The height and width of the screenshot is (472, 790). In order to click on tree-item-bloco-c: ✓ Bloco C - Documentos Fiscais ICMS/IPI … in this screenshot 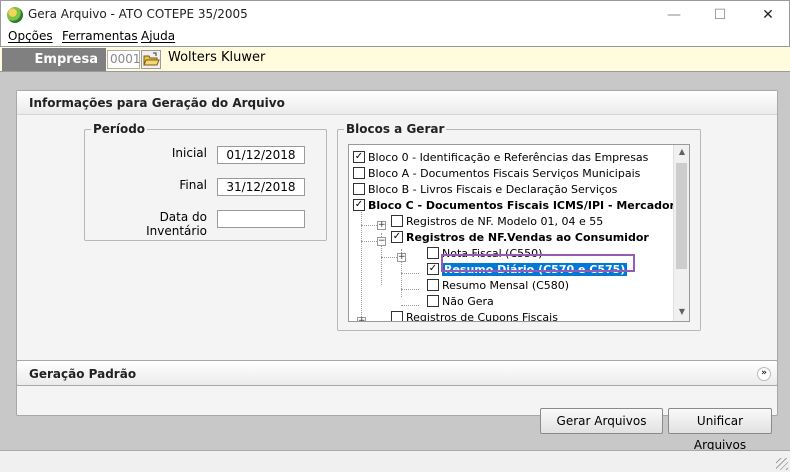, I will do `click(521, 205)`.